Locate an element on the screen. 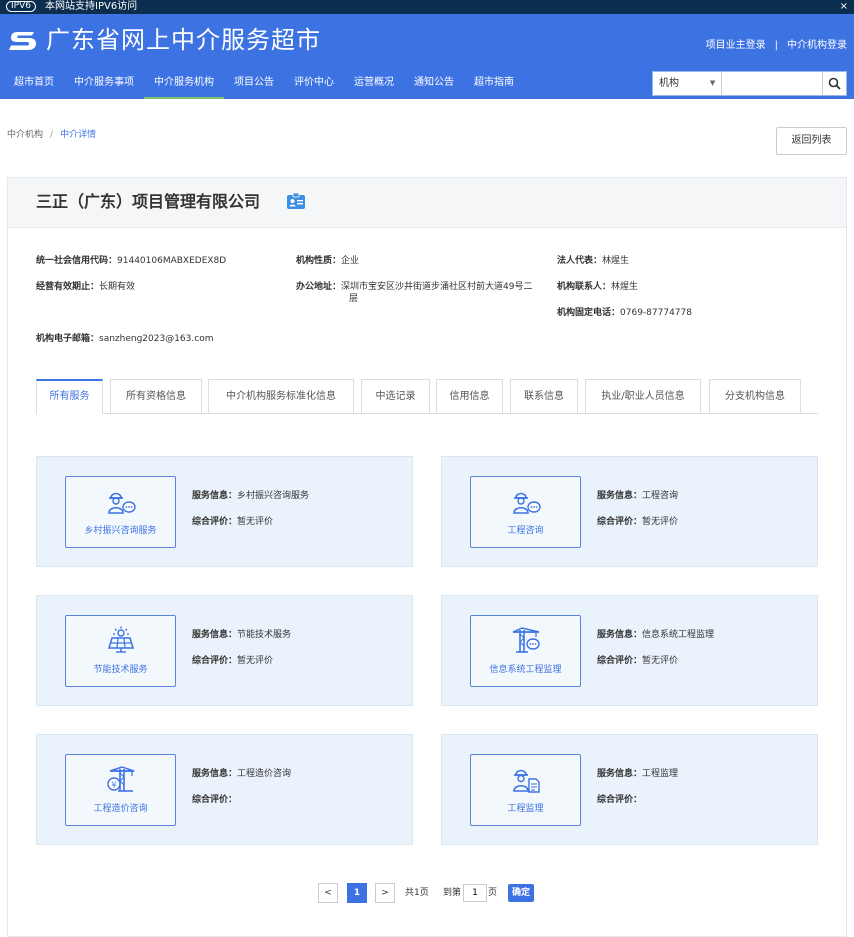 This screenshot has height=937, width=854. login-links: 项目业主登录 | 中介机构登录 is located at coordinates (776, 43).